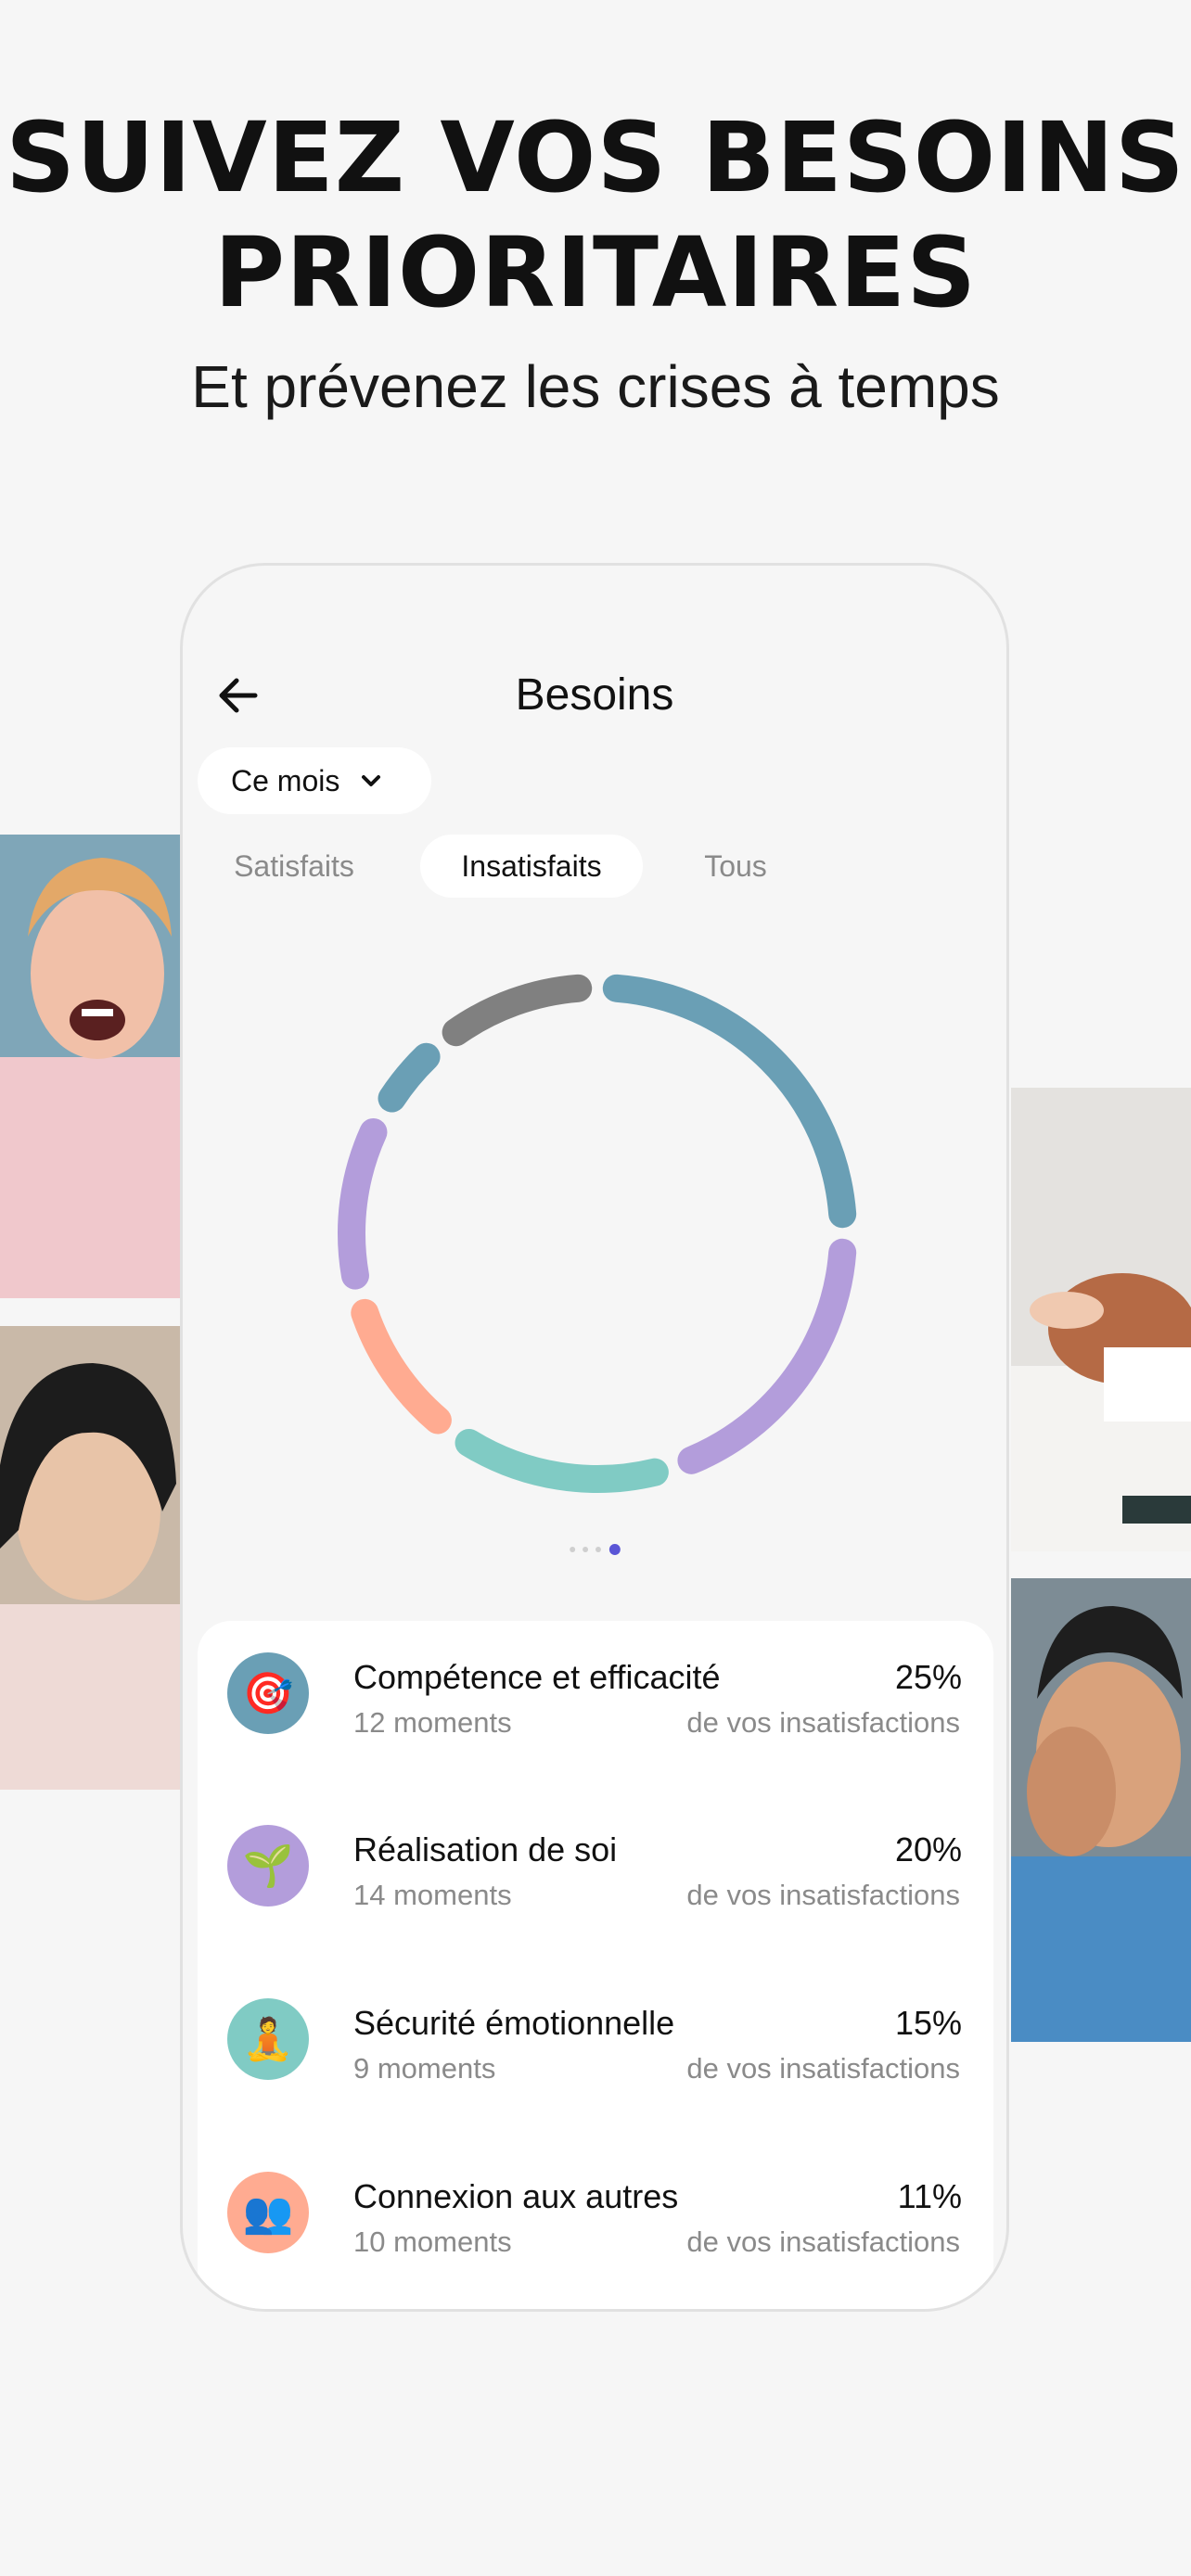 The image size is (1191, 2576). I want to click on tab-tous: Tous, so click(735, 866).